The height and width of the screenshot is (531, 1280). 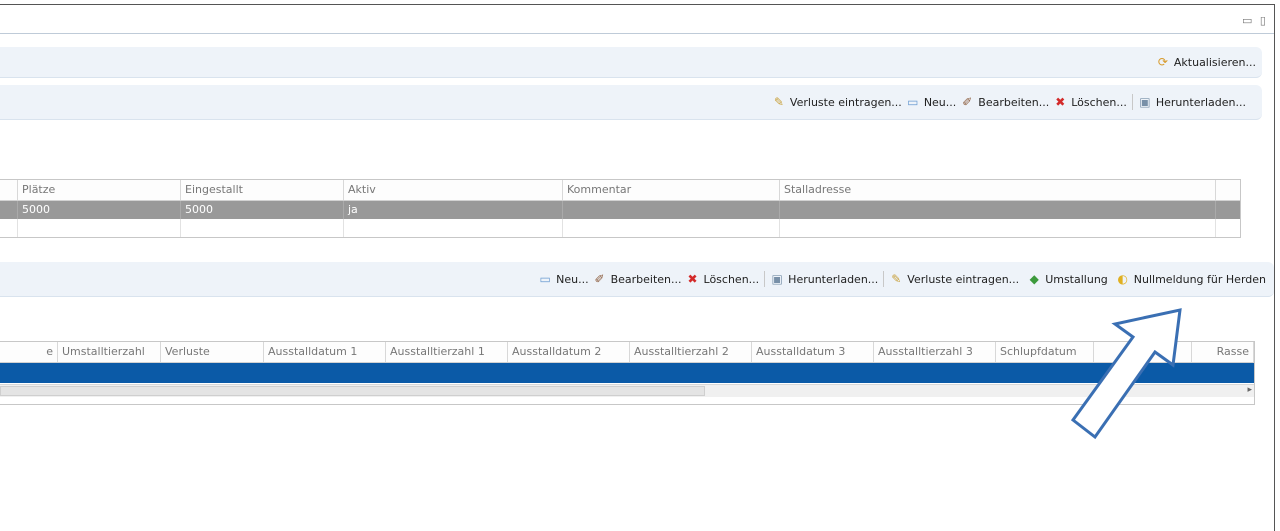 What do you see at coordinates (1162, 62) in the screenshot?
I see `refresh-icon: ⟳` at bounding box center [1162, 62].